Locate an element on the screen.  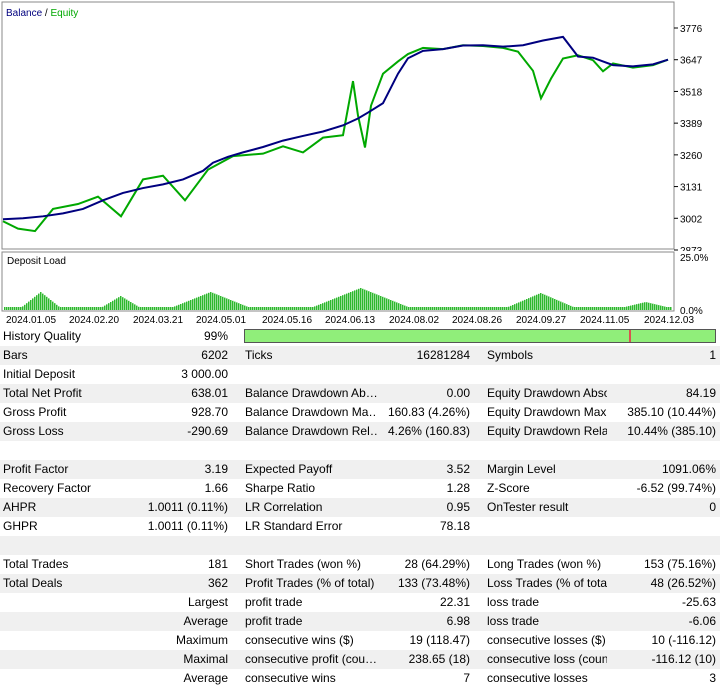
y-tick-label: 3389 is located at coordinates (691, 124).